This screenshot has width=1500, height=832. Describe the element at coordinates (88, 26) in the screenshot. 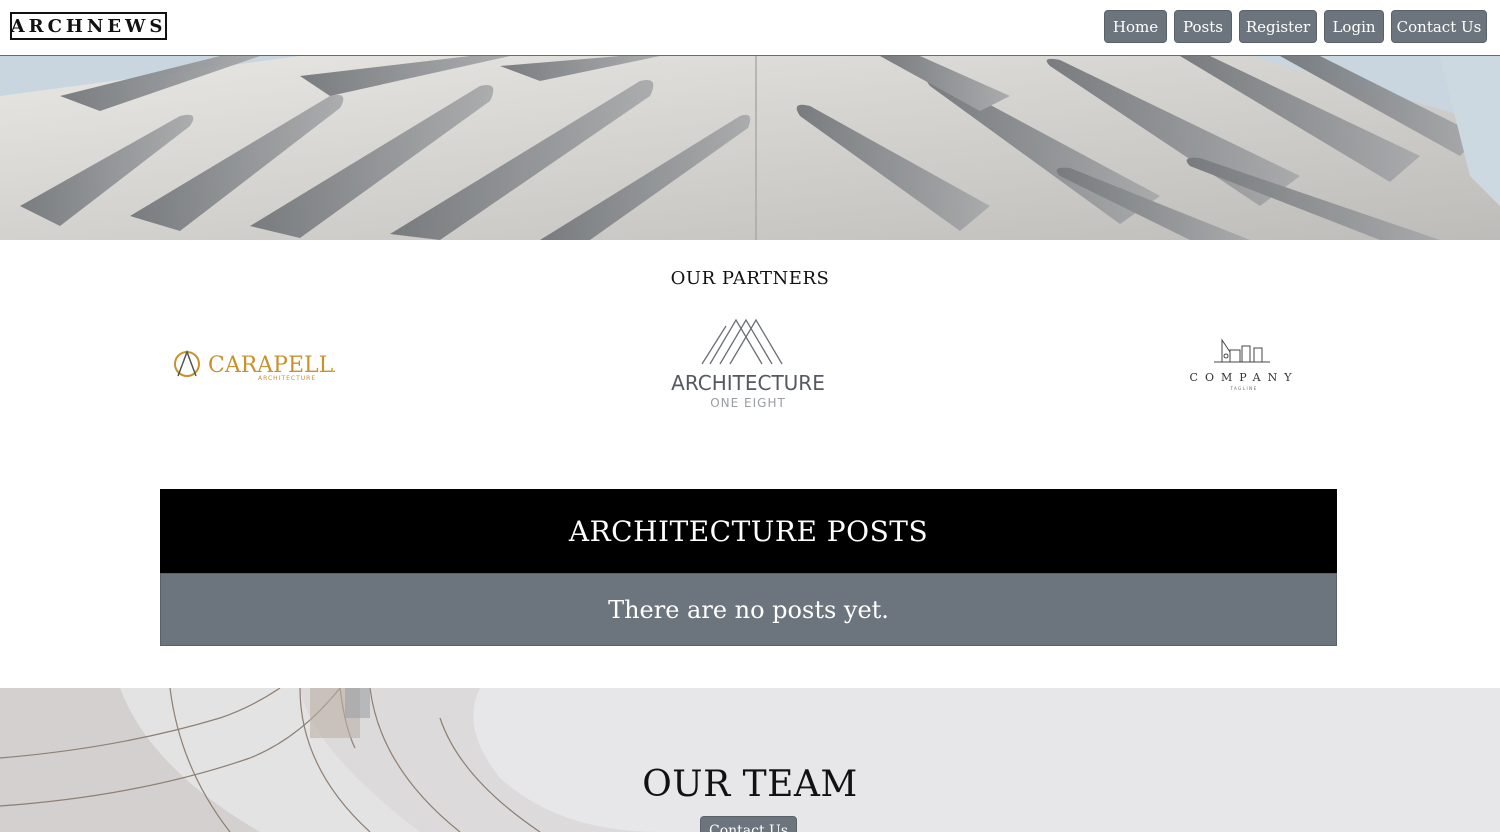

I see `brand-logo: ARCHNEWS` at that location.